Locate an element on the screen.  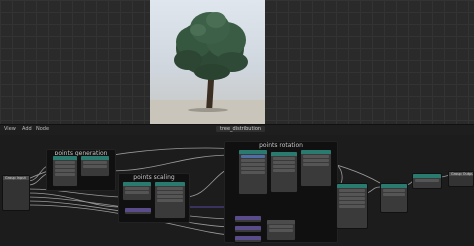
realize-instances-node is located at coordinates (394, 198).